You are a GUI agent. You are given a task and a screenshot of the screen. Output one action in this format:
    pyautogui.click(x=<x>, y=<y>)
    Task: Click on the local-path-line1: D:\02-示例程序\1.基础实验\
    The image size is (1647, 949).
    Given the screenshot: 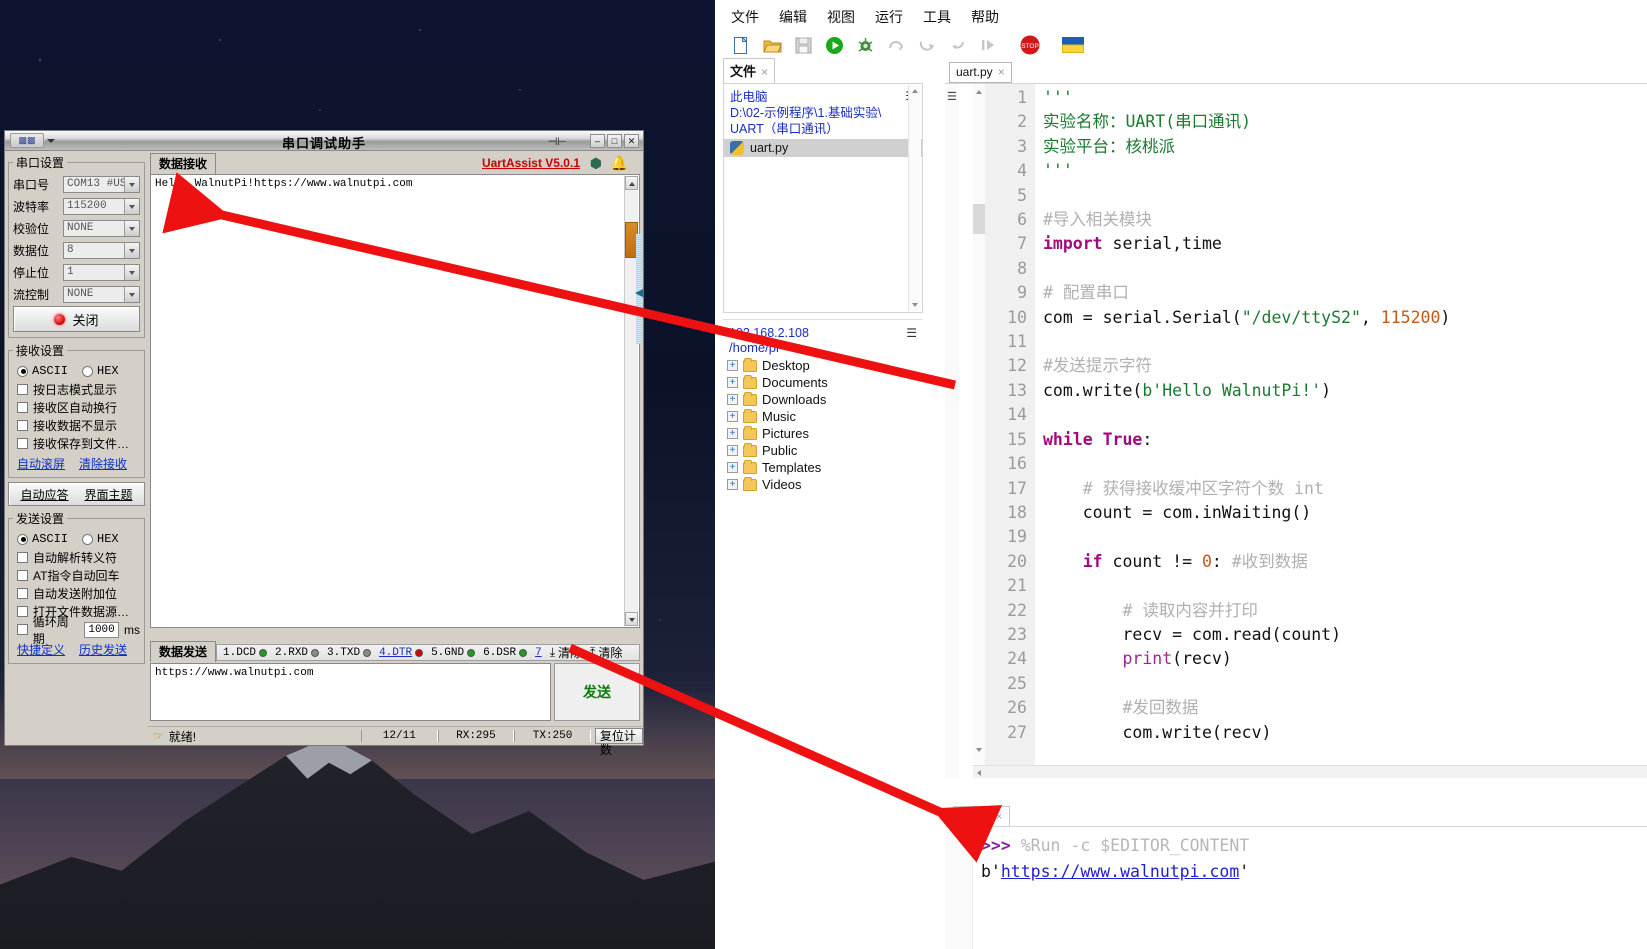 What is the action you would take?
    pyautogui.click(x=823, y=113)
    